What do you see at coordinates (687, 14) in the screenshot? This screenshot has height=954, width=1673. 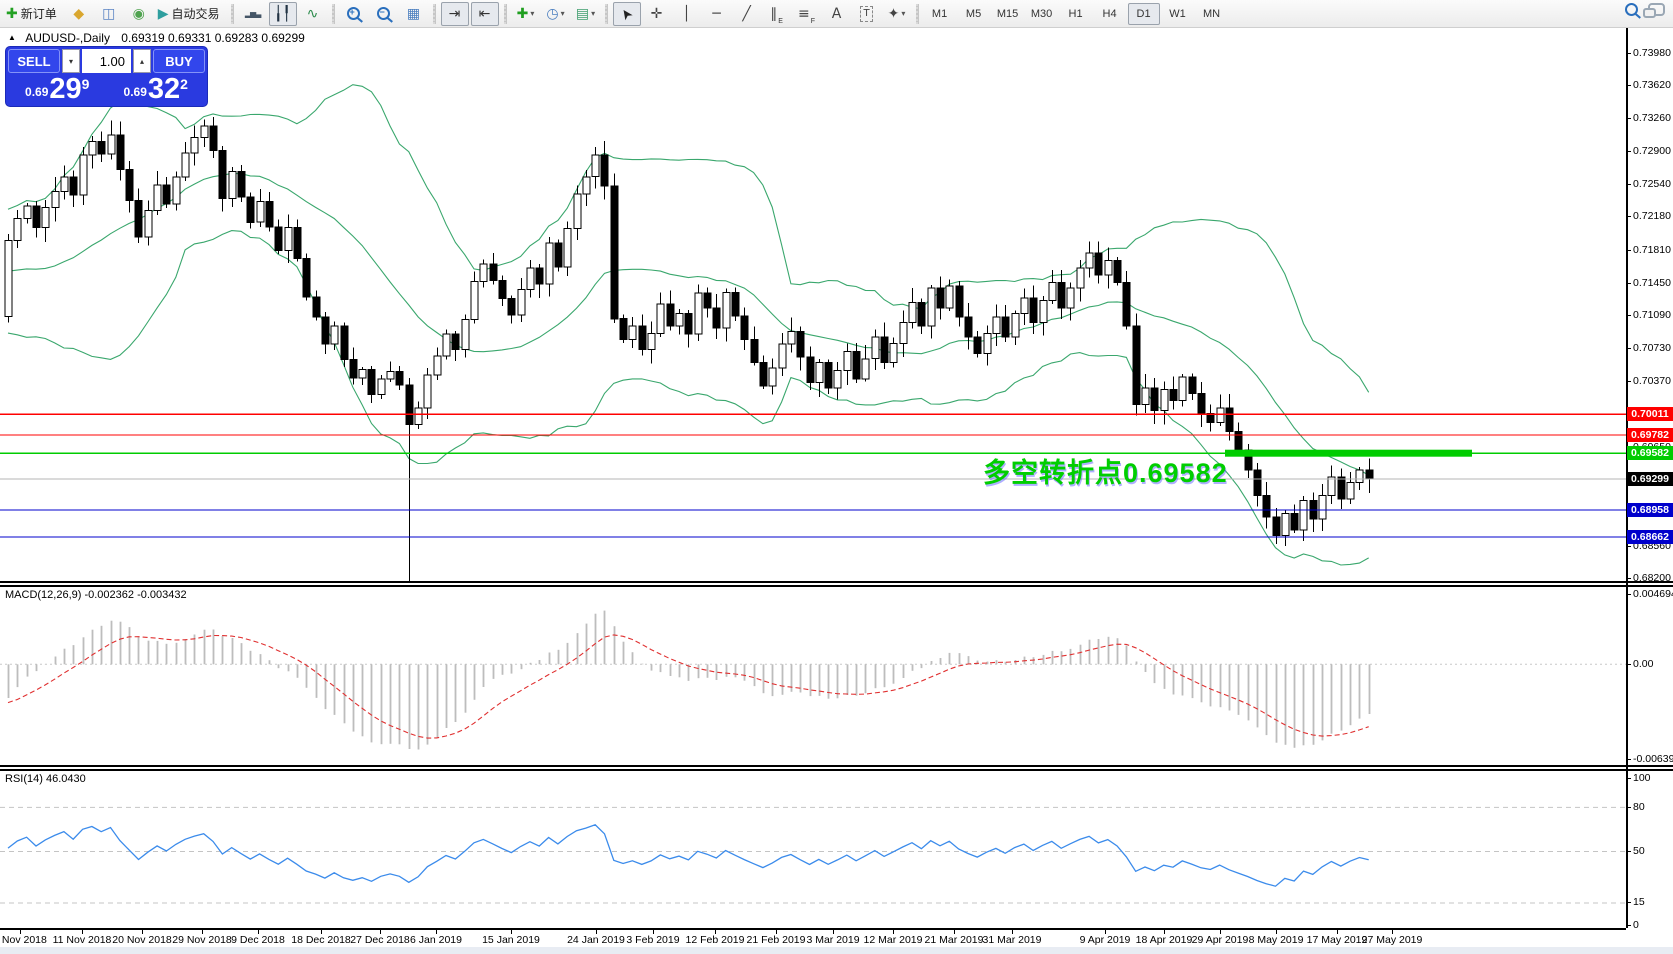 I see `vertical-line-button: │` at bounding box center [687, 14].